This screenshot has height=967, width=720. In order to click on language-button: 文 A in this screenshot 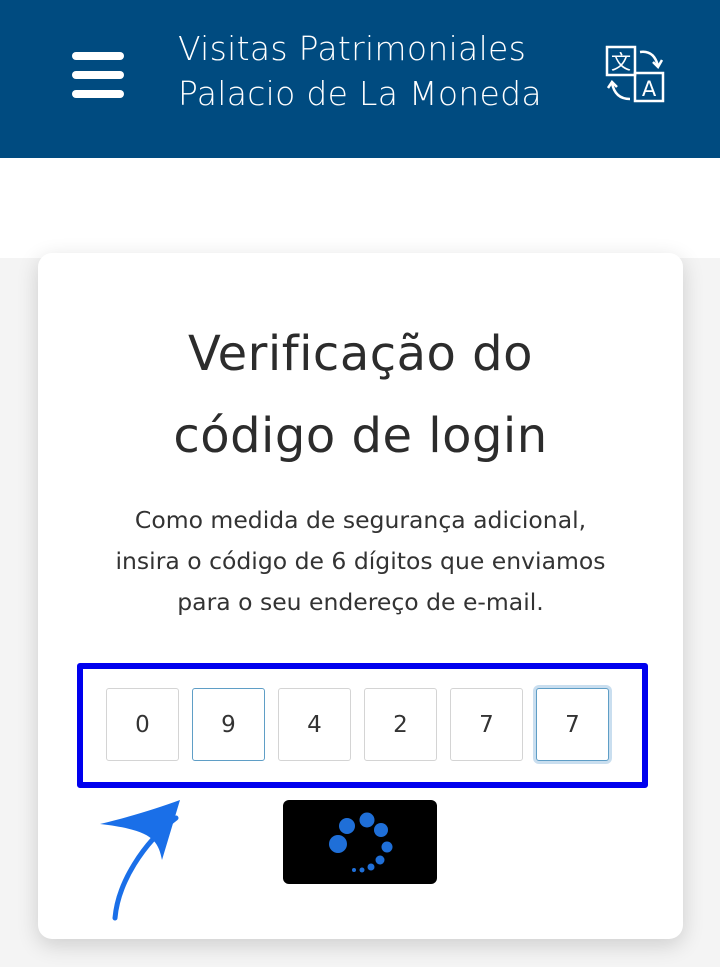, I will do `click(636, 75)`.